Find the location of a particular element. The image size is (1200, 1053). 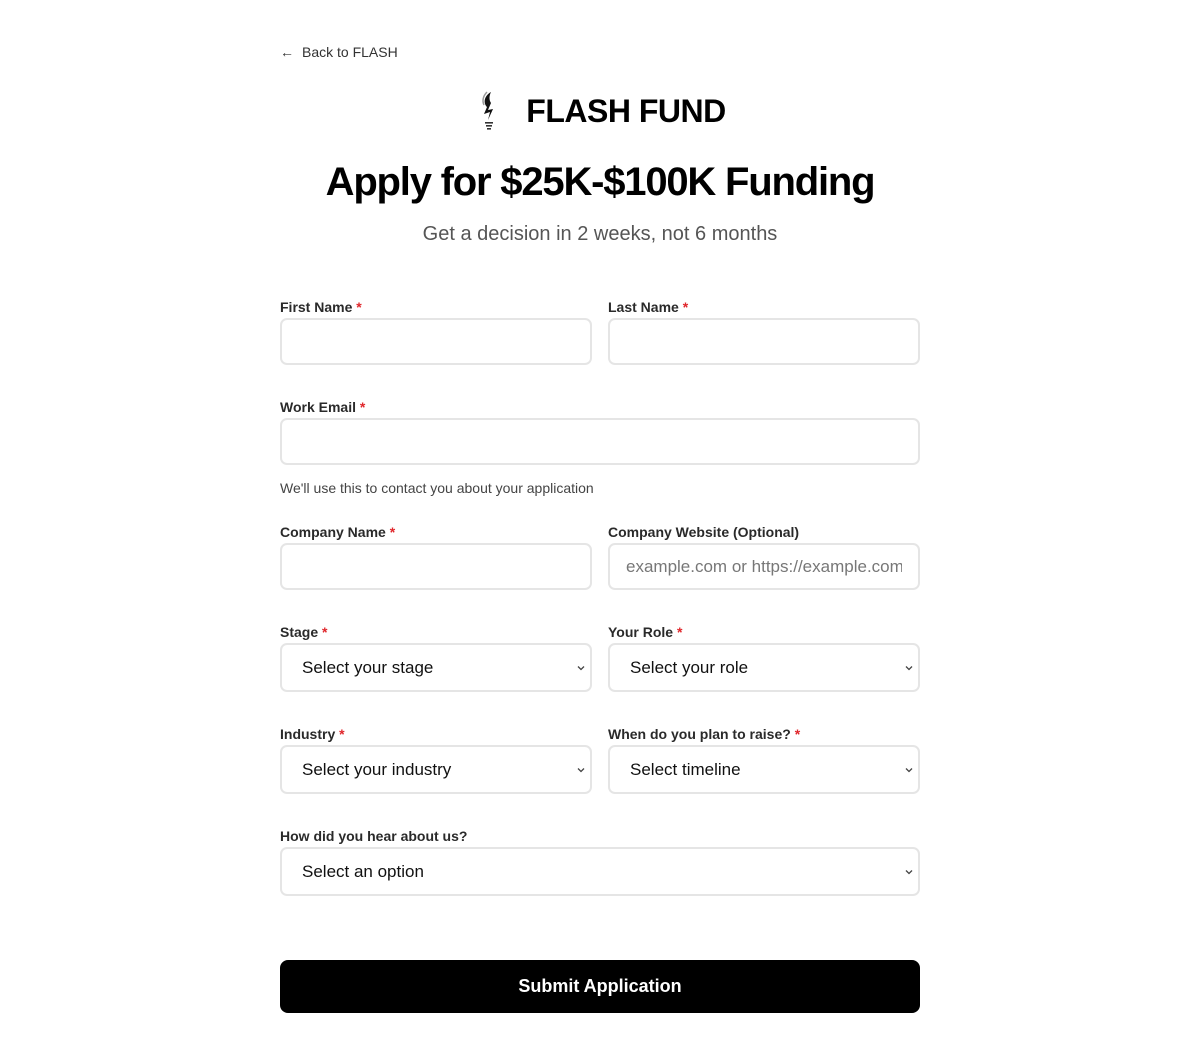

role-group: Your Role * Select your role is located at coordinates (764, 662).